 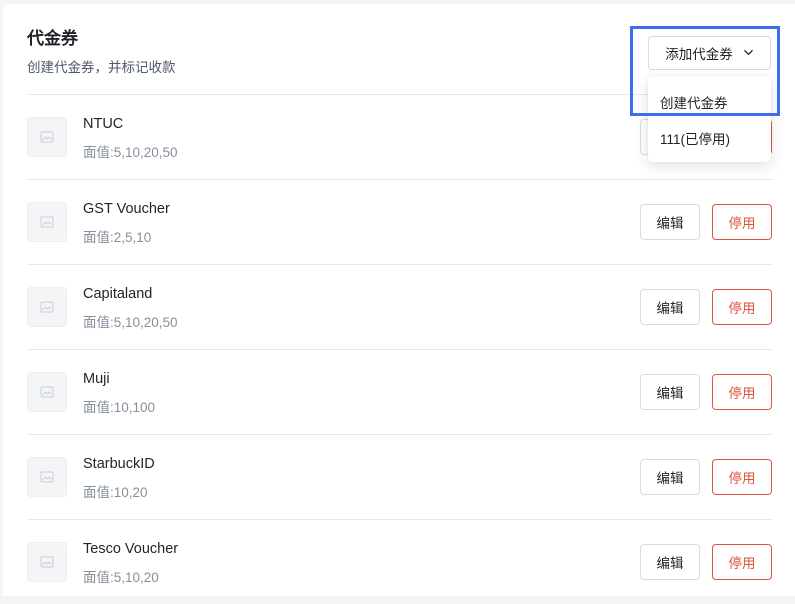 I want to click on menu-item-disabled-voucher: 111(已停用), so click(x=695, y=138).